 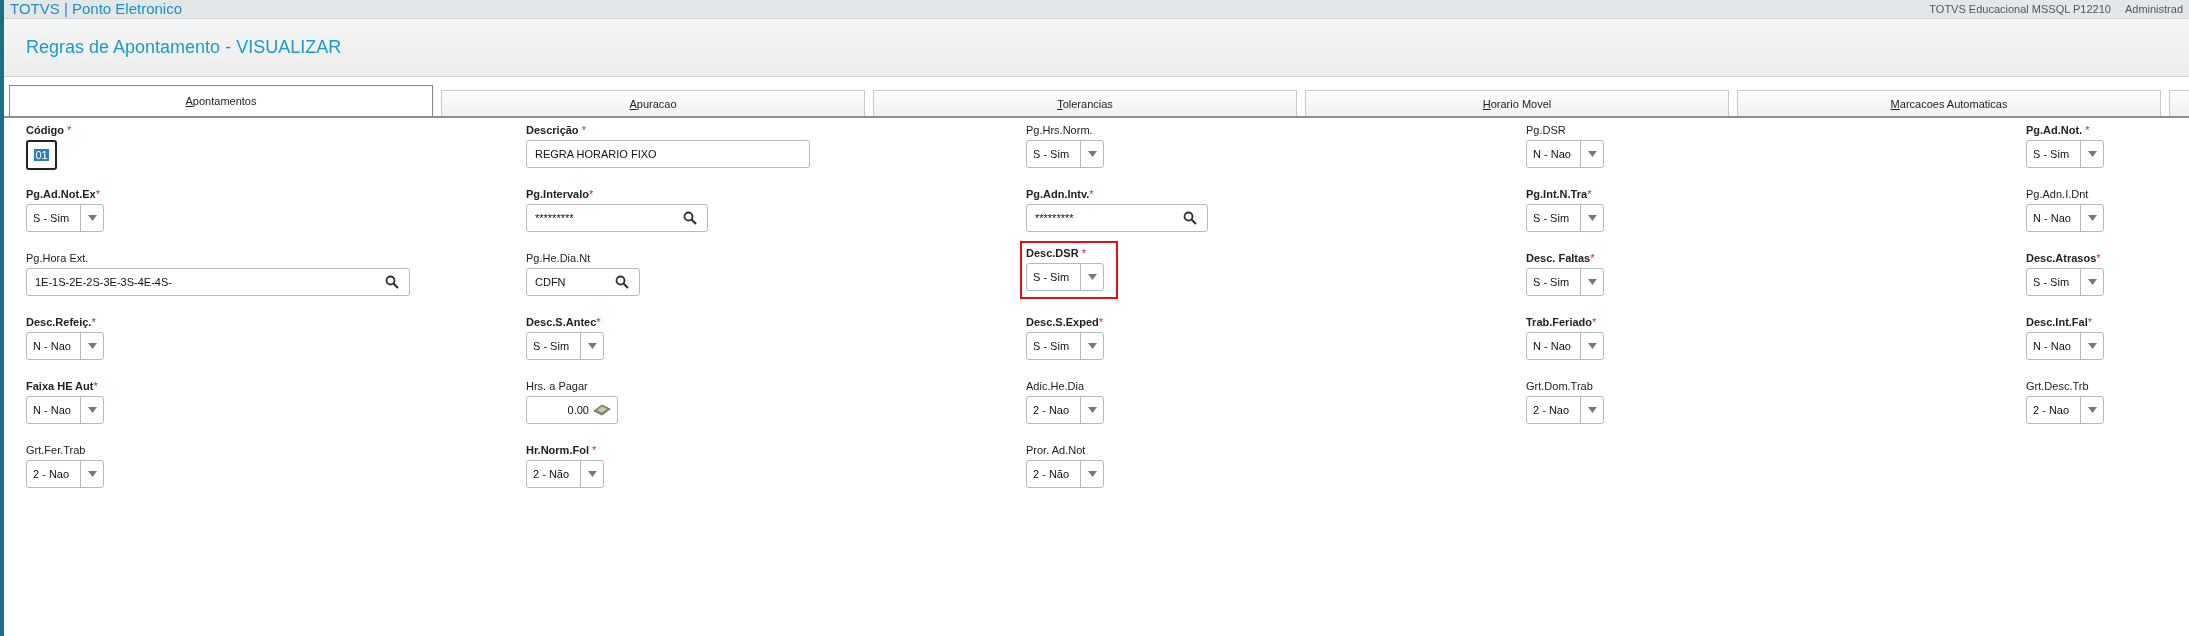 I want to click on field-label: Pg.Ad.Not., so click(x=2054, y=130).